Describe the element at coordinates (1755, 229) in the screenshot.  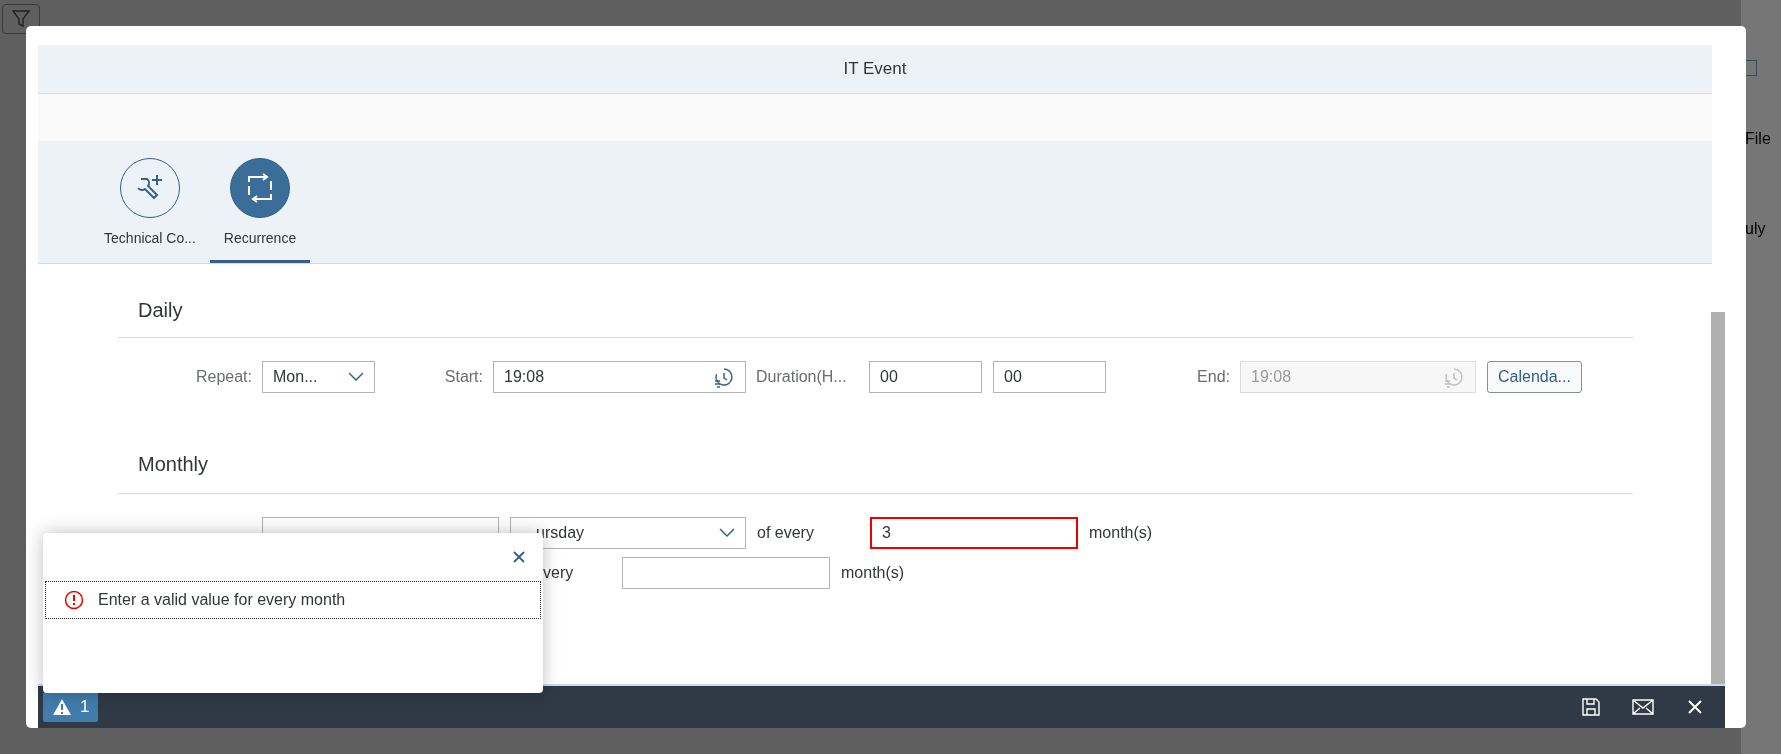
I see `background-text: uly` at that location.